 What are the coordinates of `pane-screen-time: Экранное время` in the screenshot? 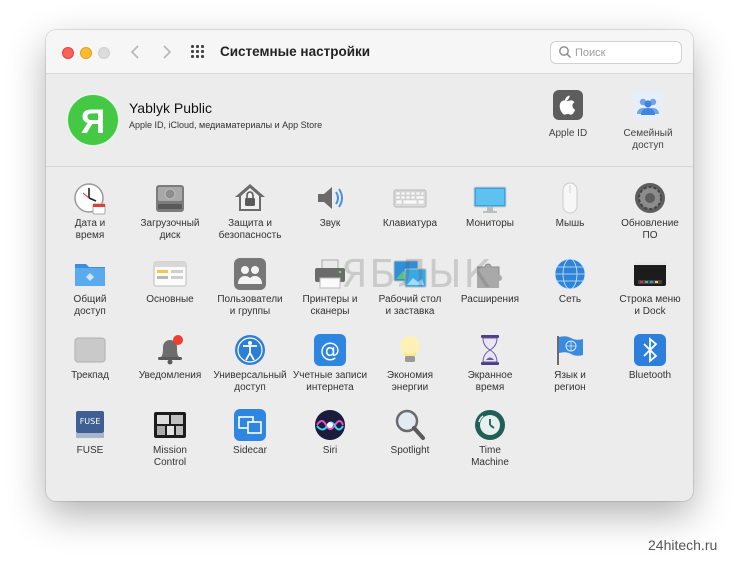 It's located at (490, 363).